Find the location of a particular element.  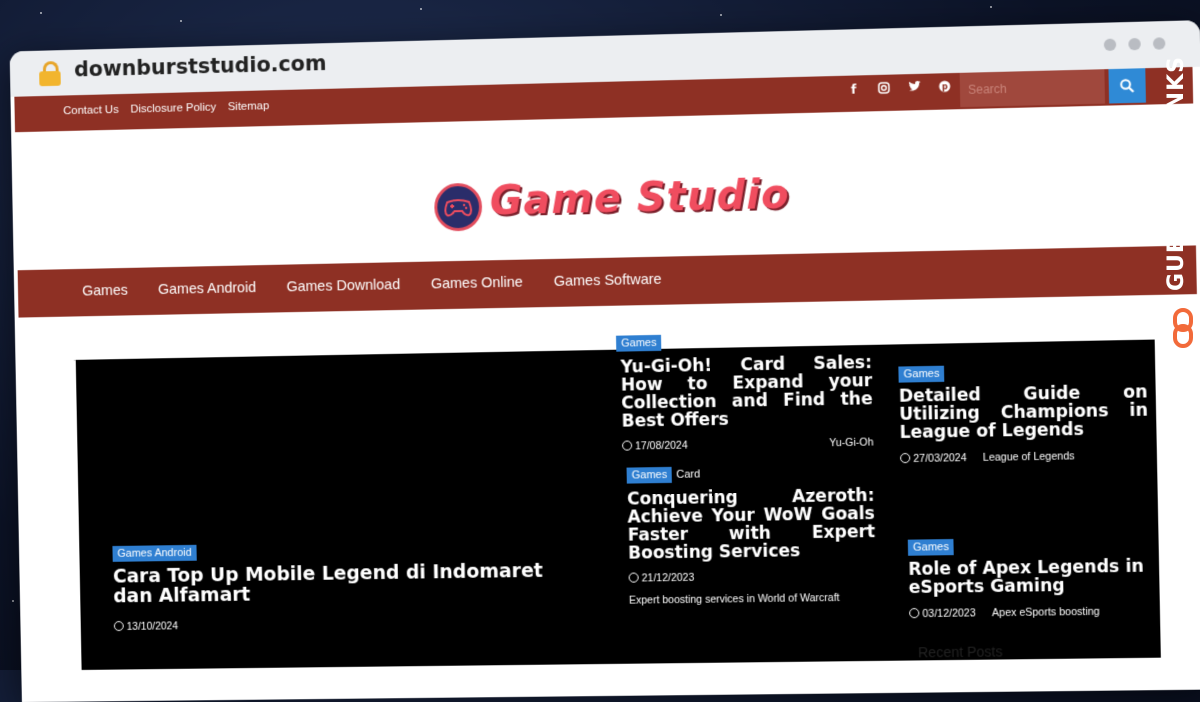

site-logo: Game Studio is located at coordinates (594, 206).